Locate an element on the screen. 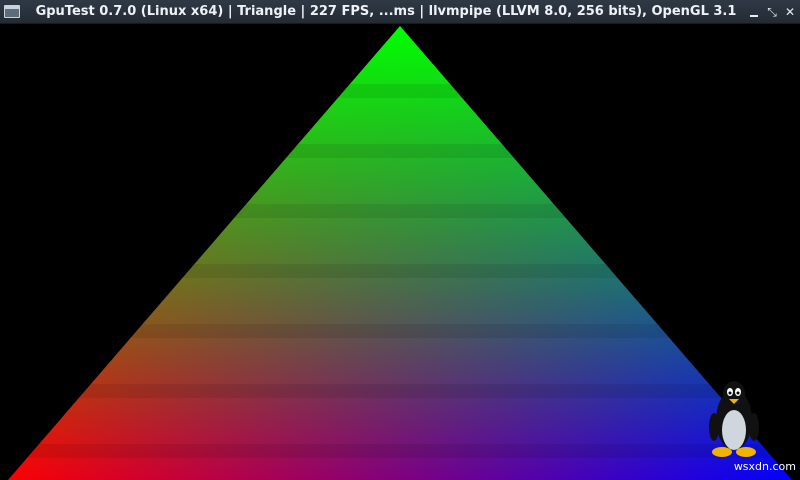 The height and width of the screenshot is (480, 800). close-button: ✕ is located at coordinates (790, 12).